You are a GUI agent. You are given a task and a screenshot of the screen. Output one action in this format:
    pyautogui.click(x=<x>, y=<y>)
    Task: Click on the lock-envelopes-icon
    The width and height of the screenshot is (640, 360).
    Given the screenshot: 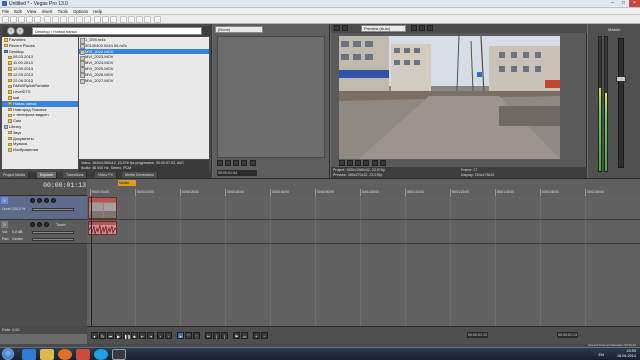 What is the action you would take?
    pyautogui.click(x=113, y=19)
    